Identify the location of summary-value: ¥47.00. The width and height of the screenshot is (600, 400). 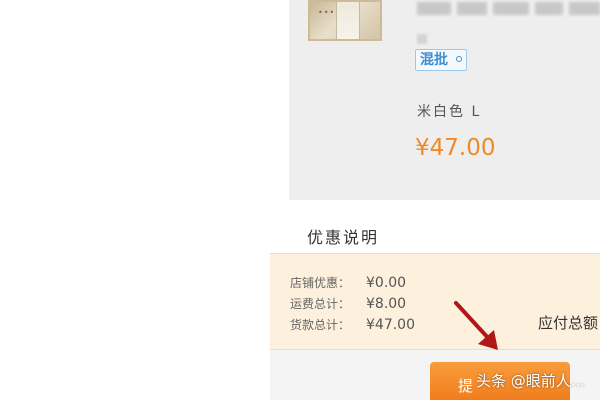
(390, 325).